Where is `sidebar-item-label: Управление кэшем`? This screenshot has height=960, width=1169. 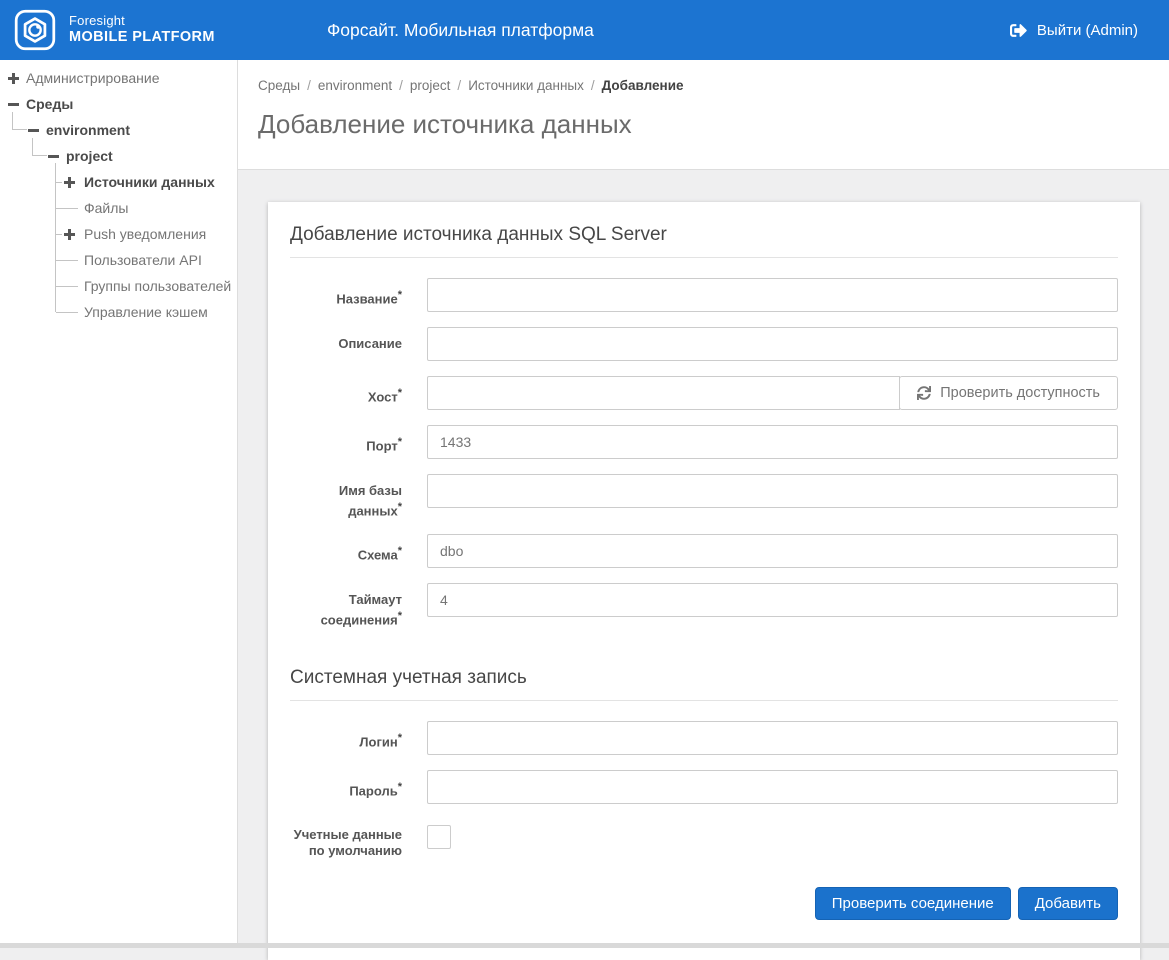
sidebar-item-label: Управление кэшем is located at coordinates (146, 312).